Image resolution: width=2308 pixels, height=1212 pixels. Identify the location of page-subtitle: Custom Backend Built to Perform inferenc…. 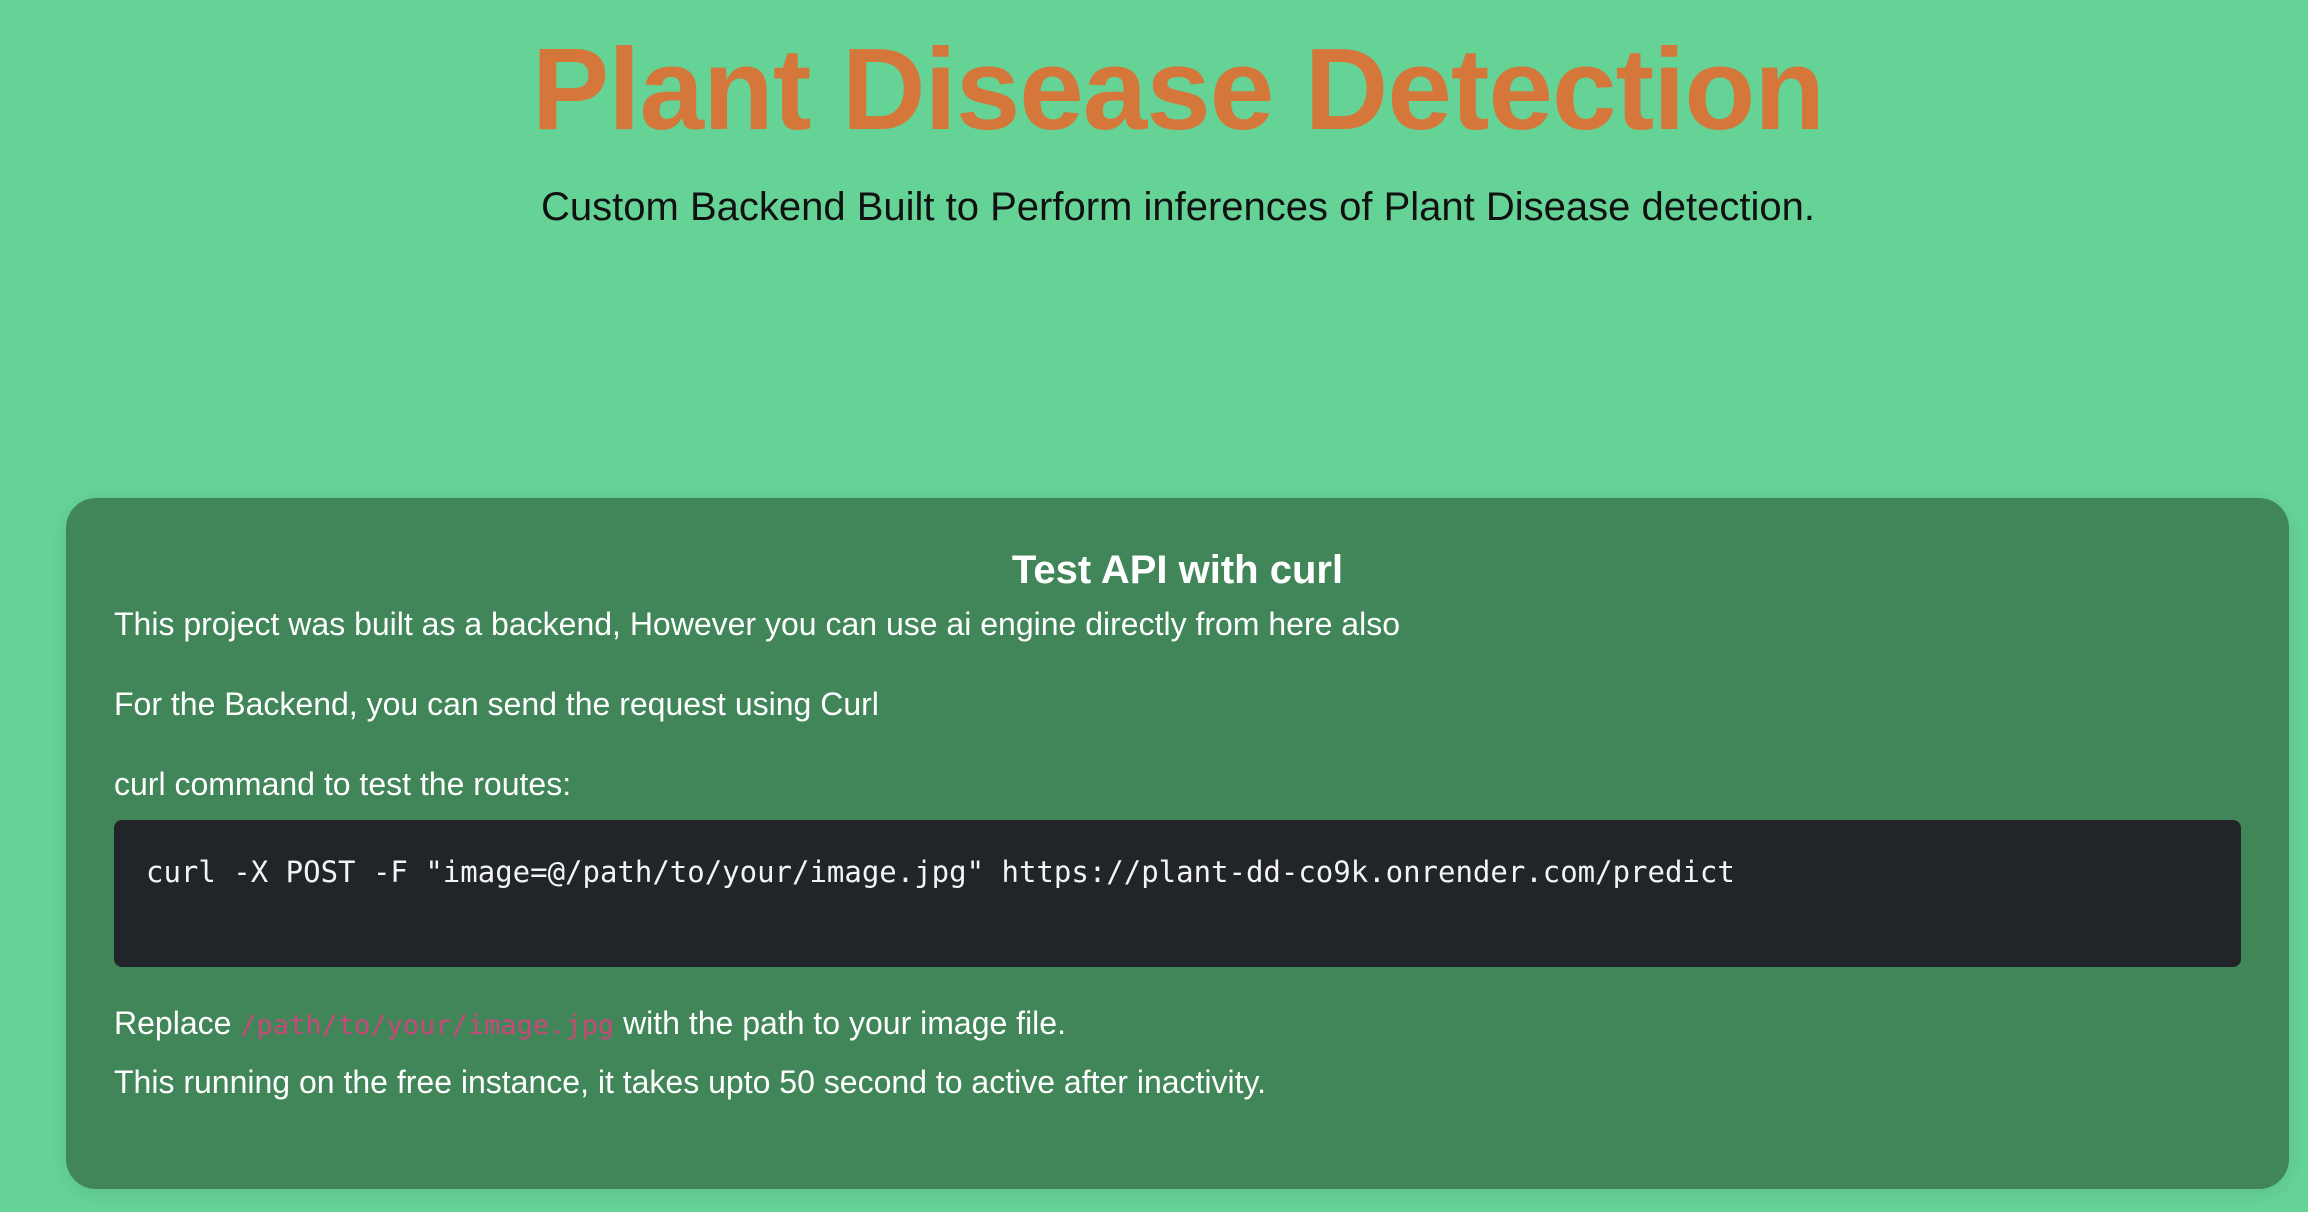
(1178, 207).